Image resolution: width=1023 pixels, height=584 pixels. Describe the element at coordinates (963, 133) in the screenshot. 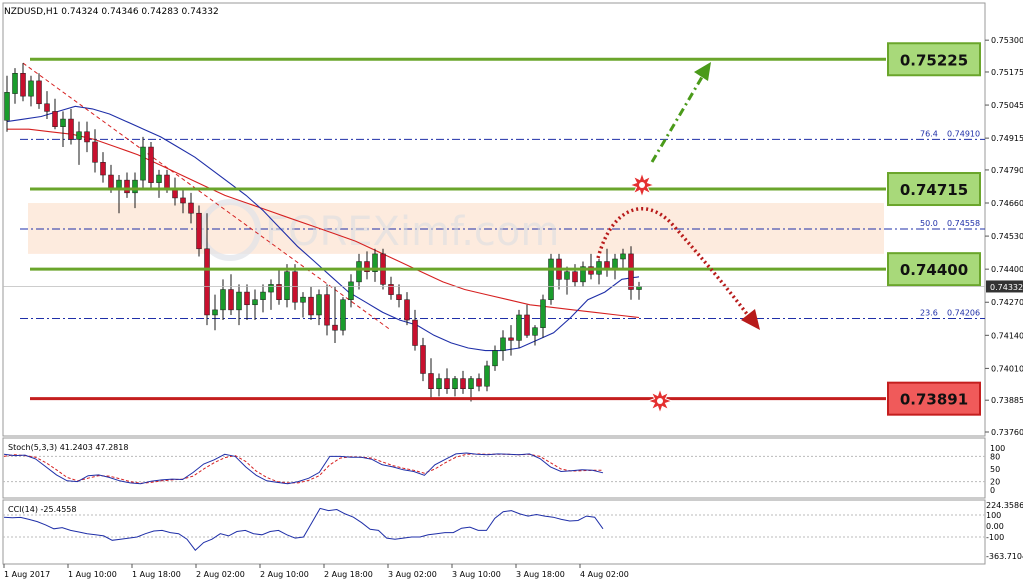

I see `fib-value: 0.74910` at that location.